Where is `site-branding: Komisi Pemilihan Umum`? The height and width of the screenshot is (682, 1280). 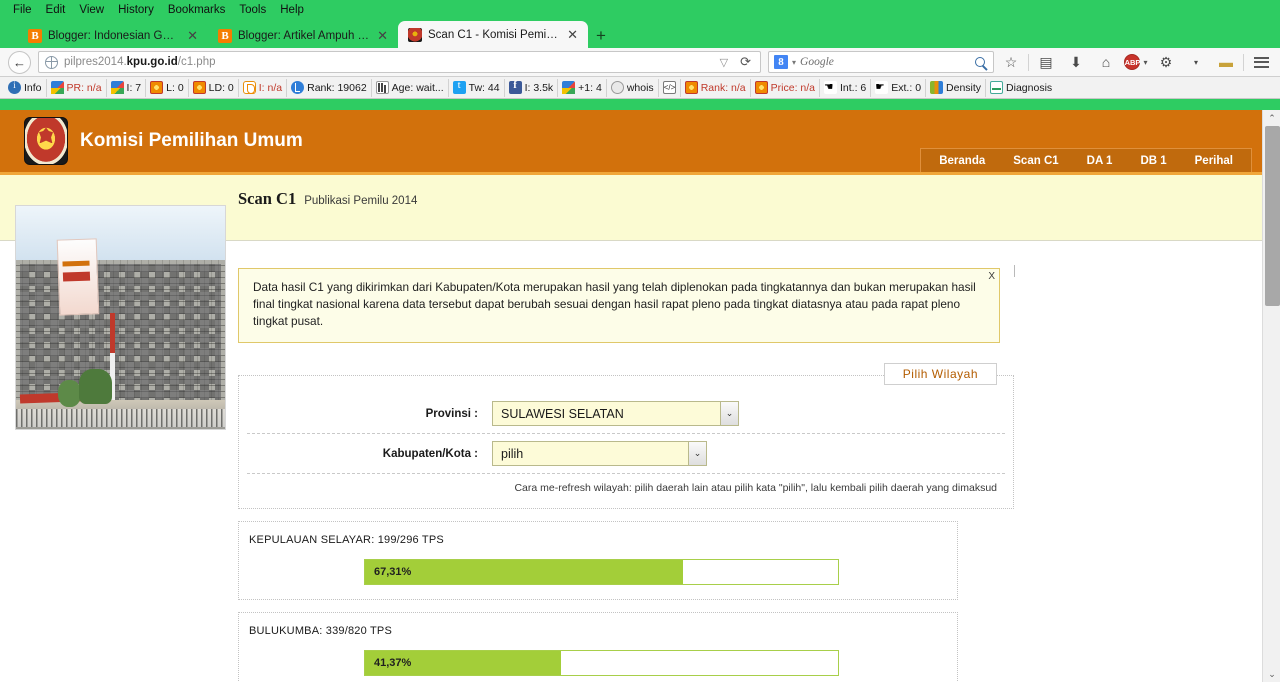 site-branding: Komisi Pemilihan Umum is located at coordinates (151, 141).